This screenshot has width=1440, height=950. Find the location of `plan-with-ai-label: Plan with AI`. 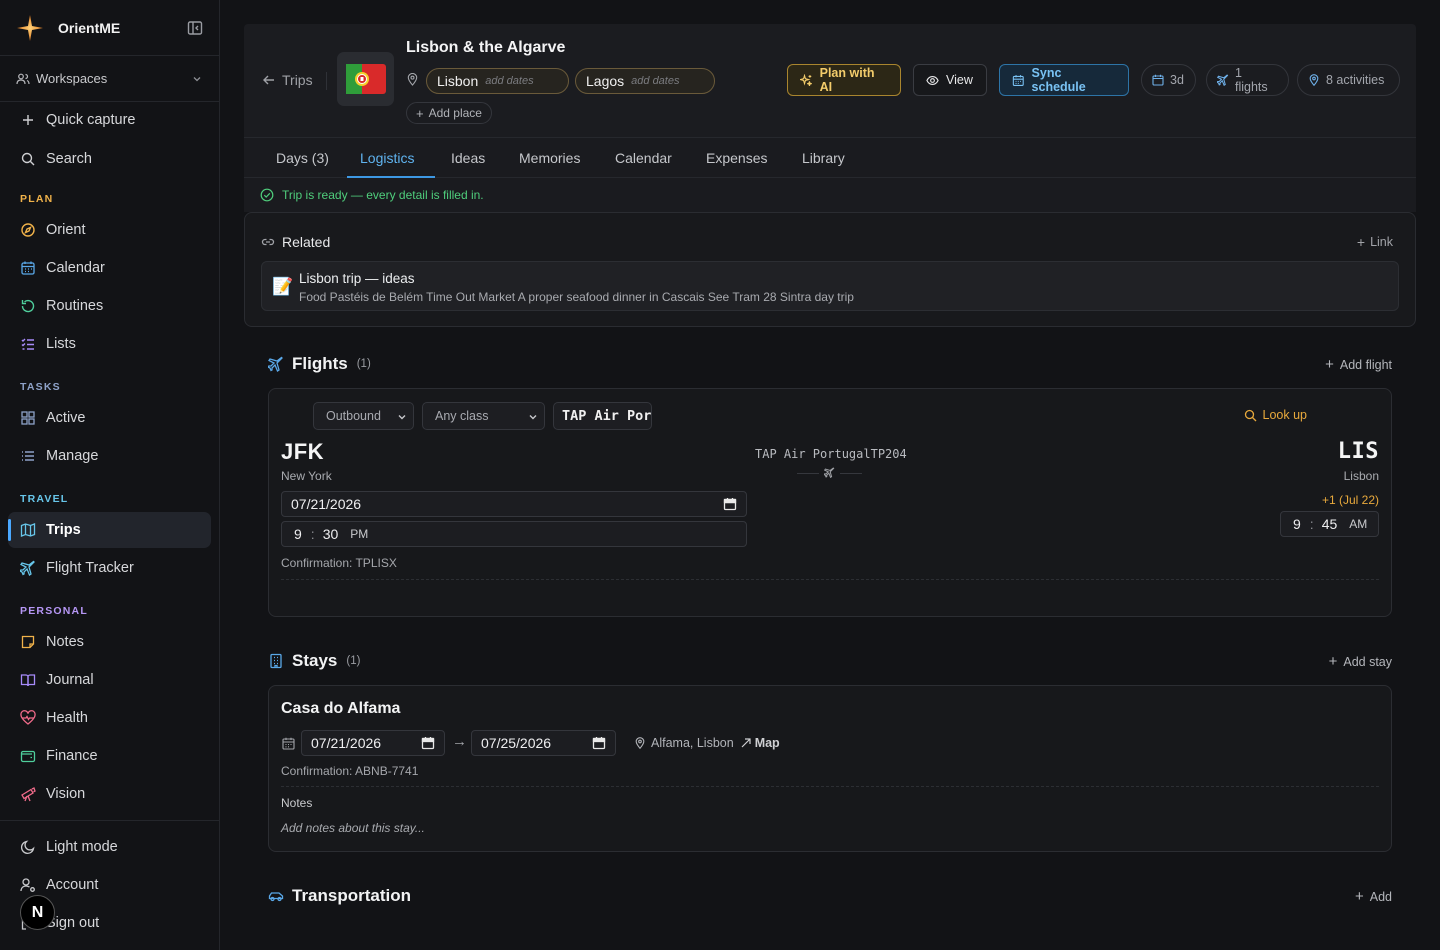

plan-with-ai-label: Plan with AI is located at coordinates (847, 80).